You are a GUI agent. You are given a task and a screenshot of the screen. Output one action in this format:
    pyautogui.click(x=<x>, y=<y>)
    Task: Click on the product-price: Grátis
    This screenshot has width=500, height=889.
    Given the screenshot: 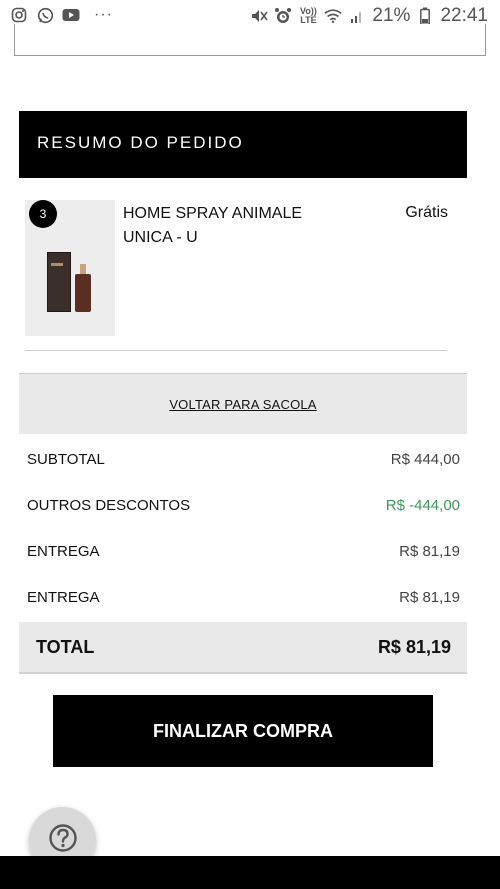 What is the action you would take?
    pyautogui.click(x=426, y=212)
    